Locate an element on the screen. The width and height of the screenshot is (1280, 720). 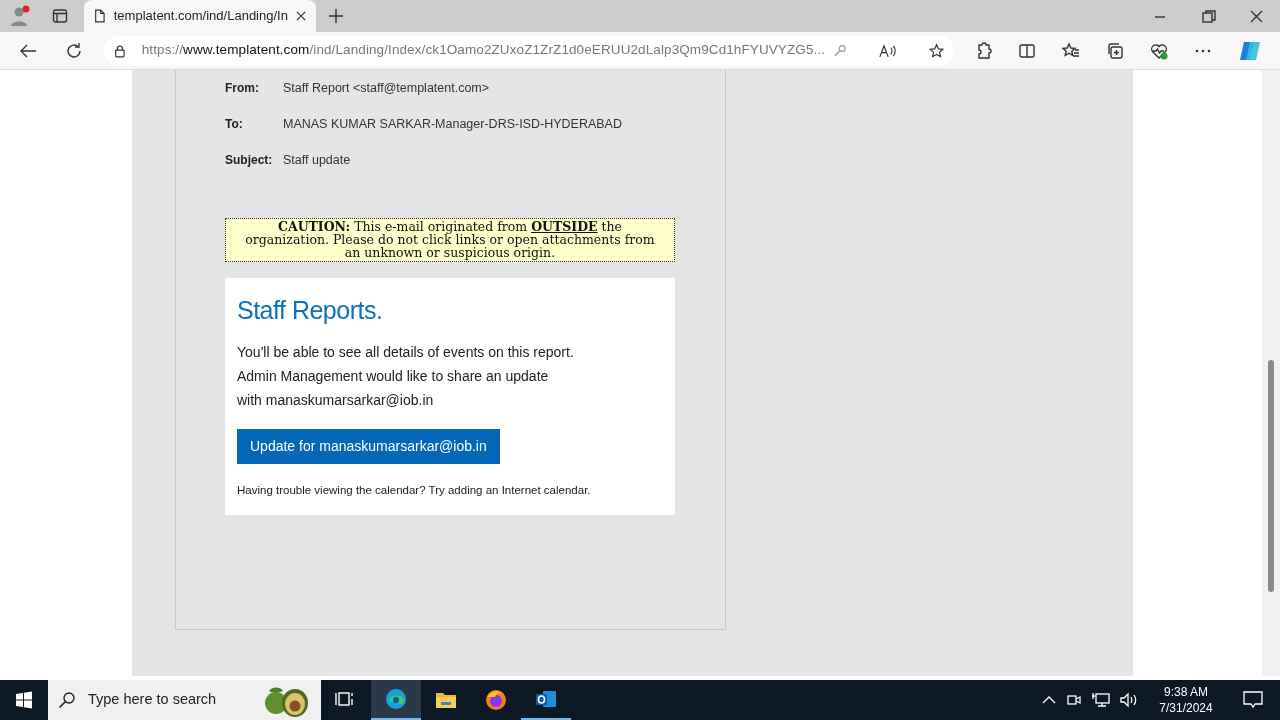
collections-icon is located at coordinates (1115, 50).